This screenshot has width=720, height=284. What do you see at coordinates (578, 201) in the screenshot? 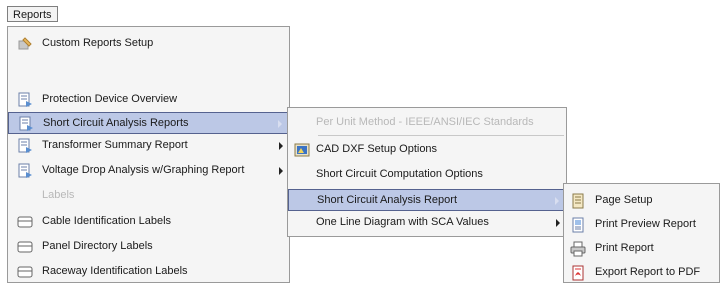
I see `page-setup-icon` at bounding box center [578, 201].